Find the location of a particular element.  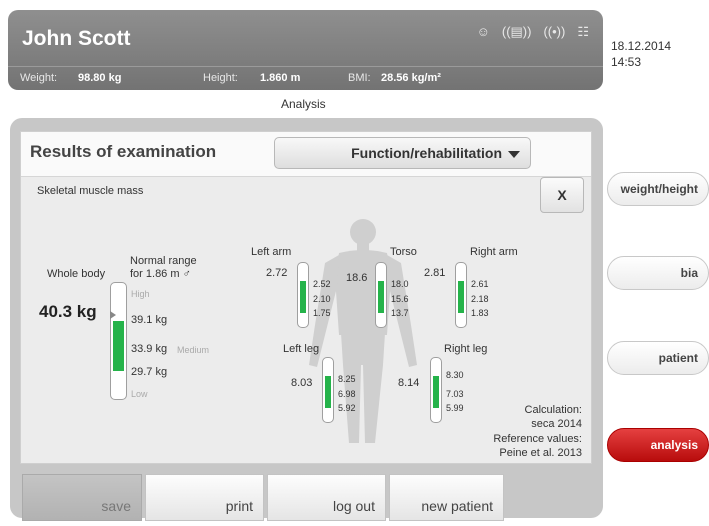

range-high-label: High is located at coordinates (140, 294).